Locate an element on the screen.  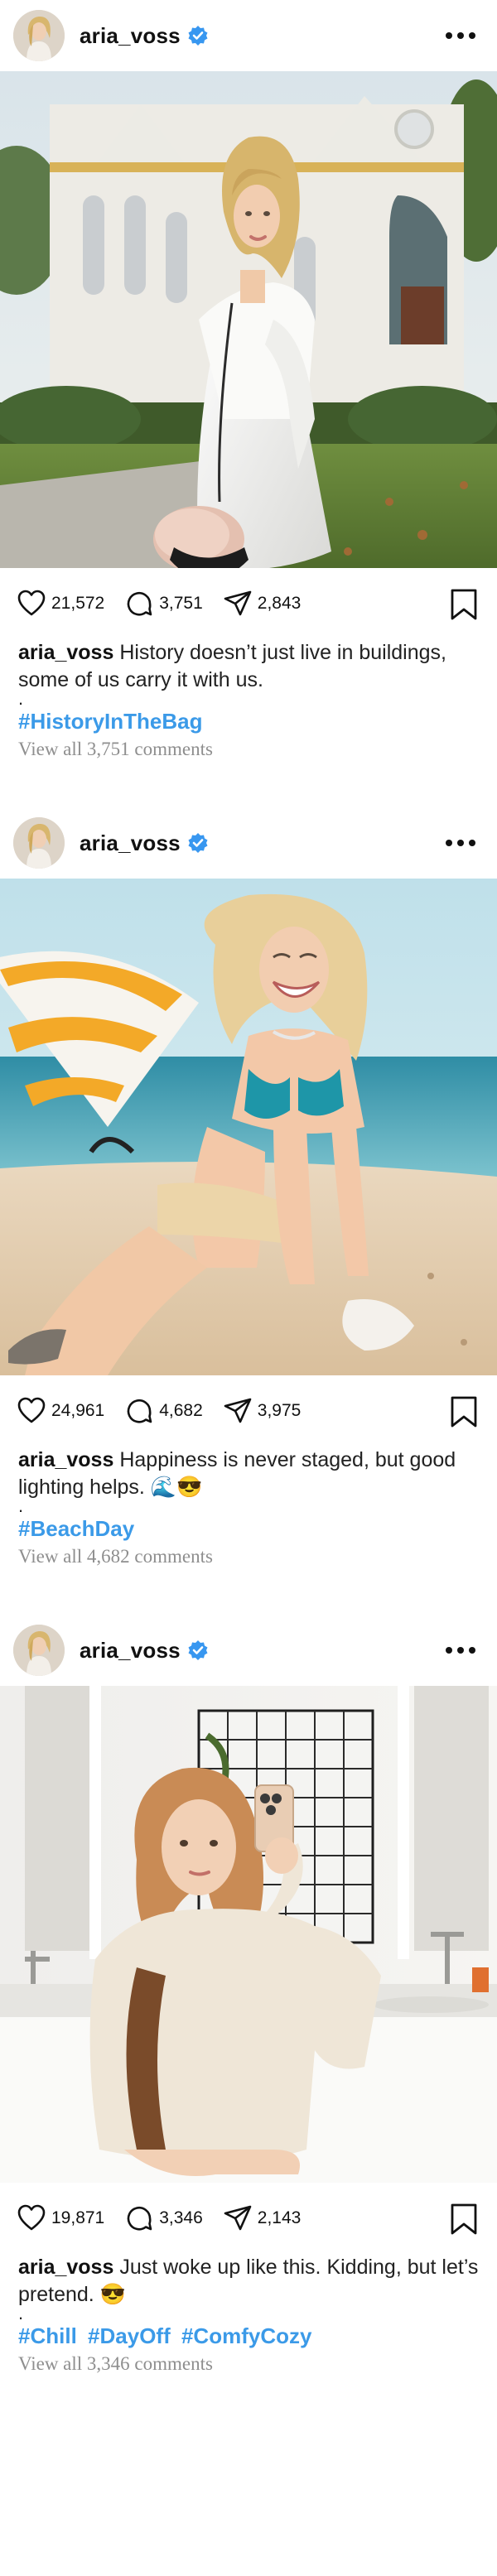
like-action: 21,572 is located at coordinates (60, 604).